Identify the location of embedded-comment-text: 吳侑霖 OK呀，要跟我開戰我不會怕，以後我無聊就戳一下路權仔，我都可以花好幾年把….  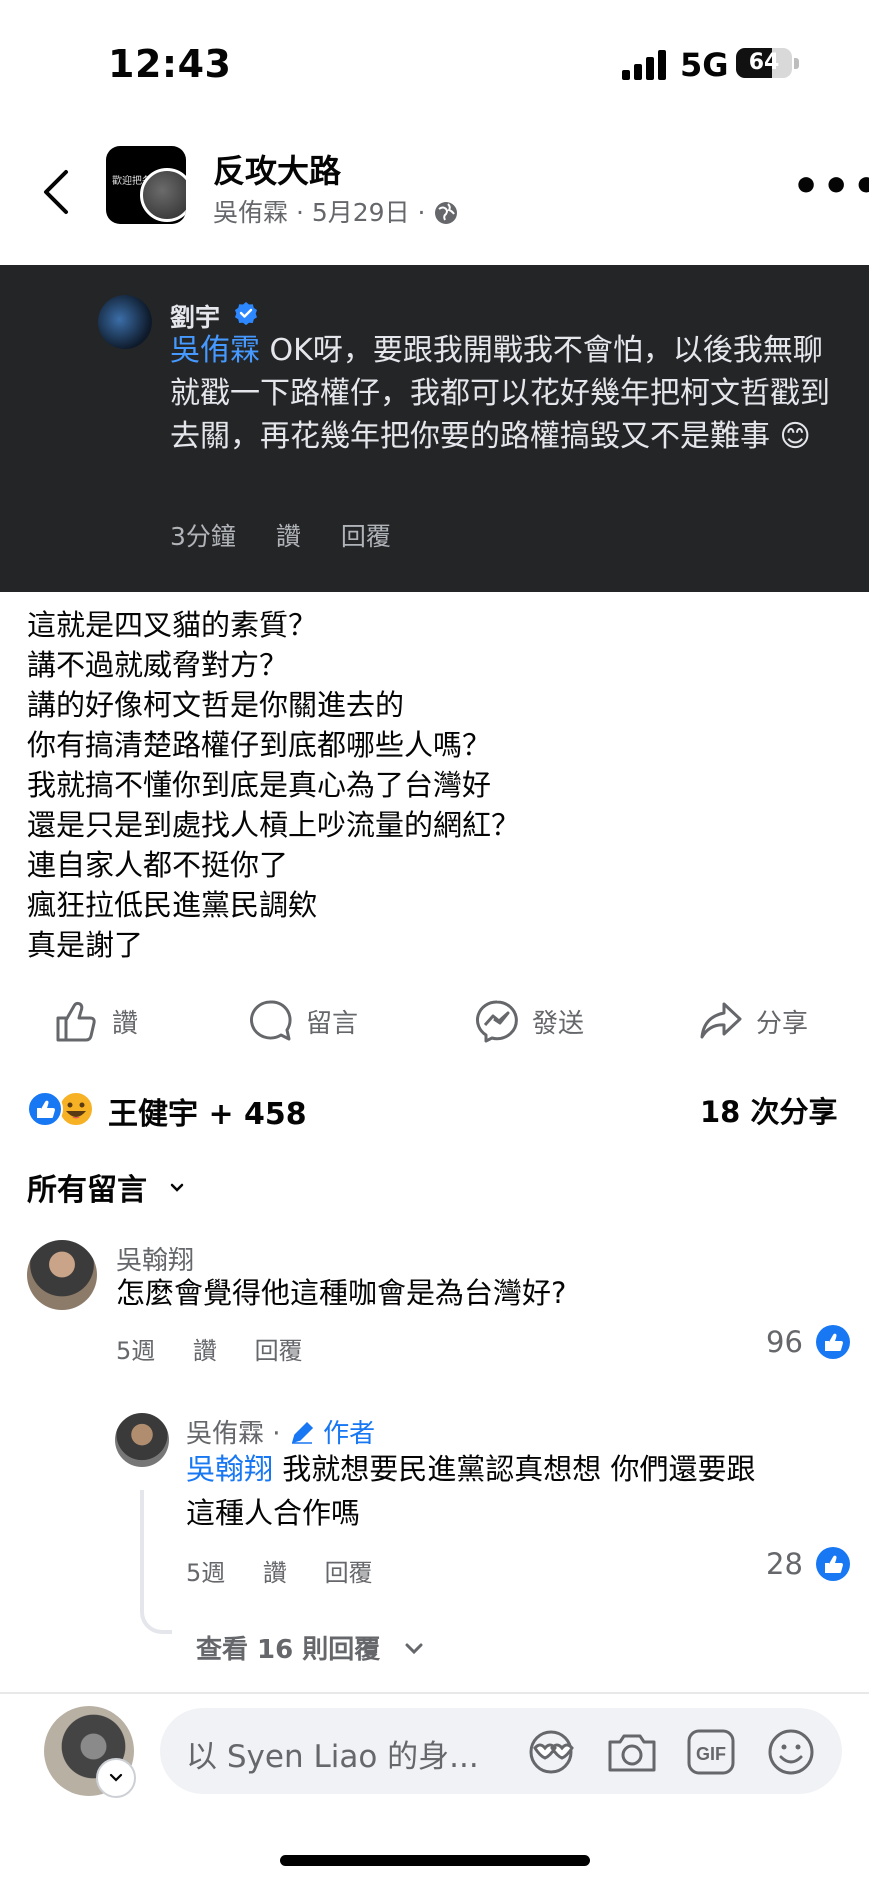
(510, 393).